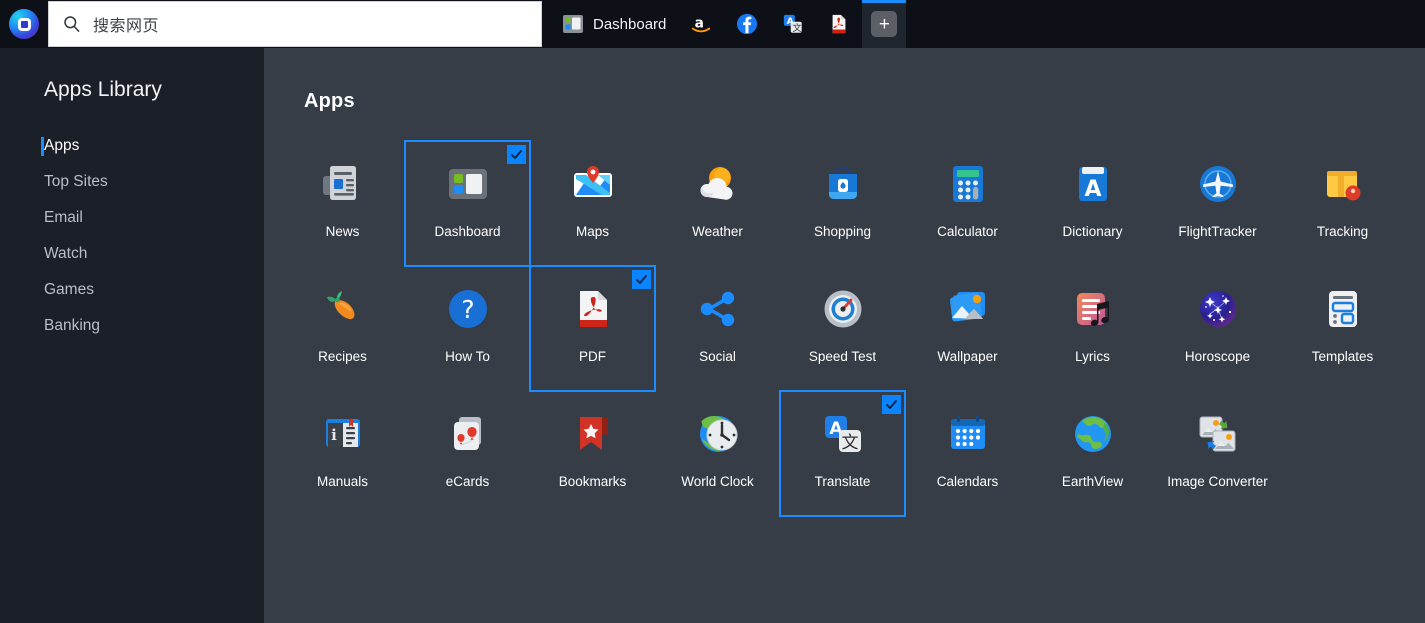  What do you see at coordinates (614, 24) in the screenshot?
I see `tab-dashboard: Dashboard` at bounding box center [614, 24].